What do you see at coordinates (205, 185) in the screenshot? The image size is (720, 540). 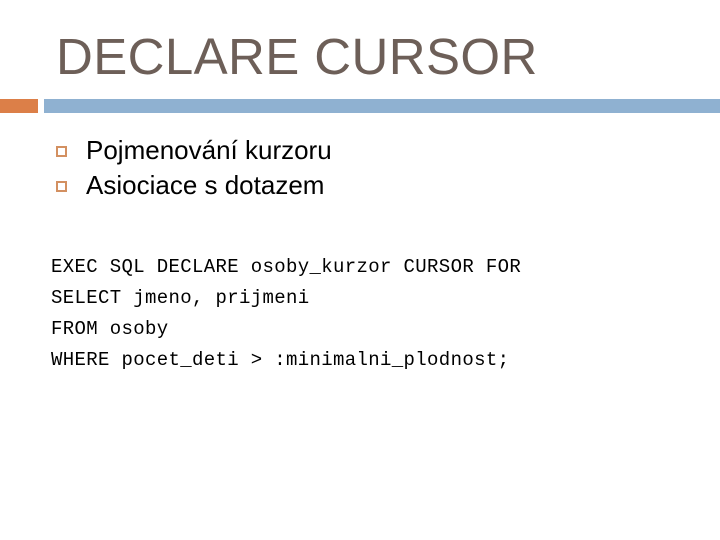 I see `bullet-item-label: Asiociace s dotazem` at bounding box center [205, 185].